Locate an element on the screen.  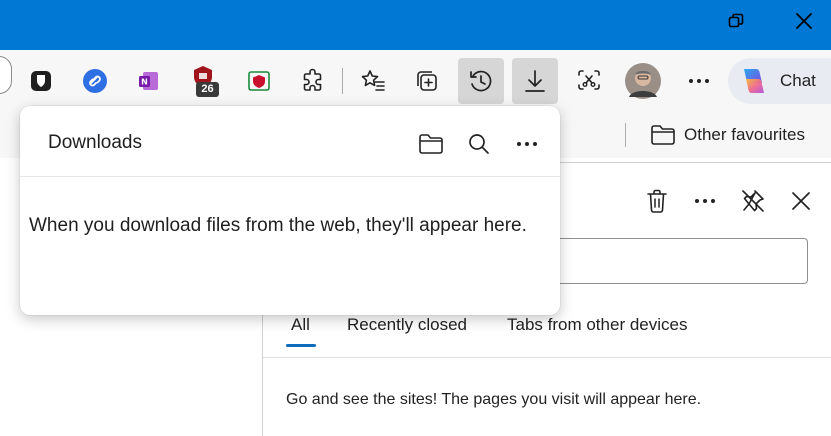
collections-icon is located at coordinates (427, 81).